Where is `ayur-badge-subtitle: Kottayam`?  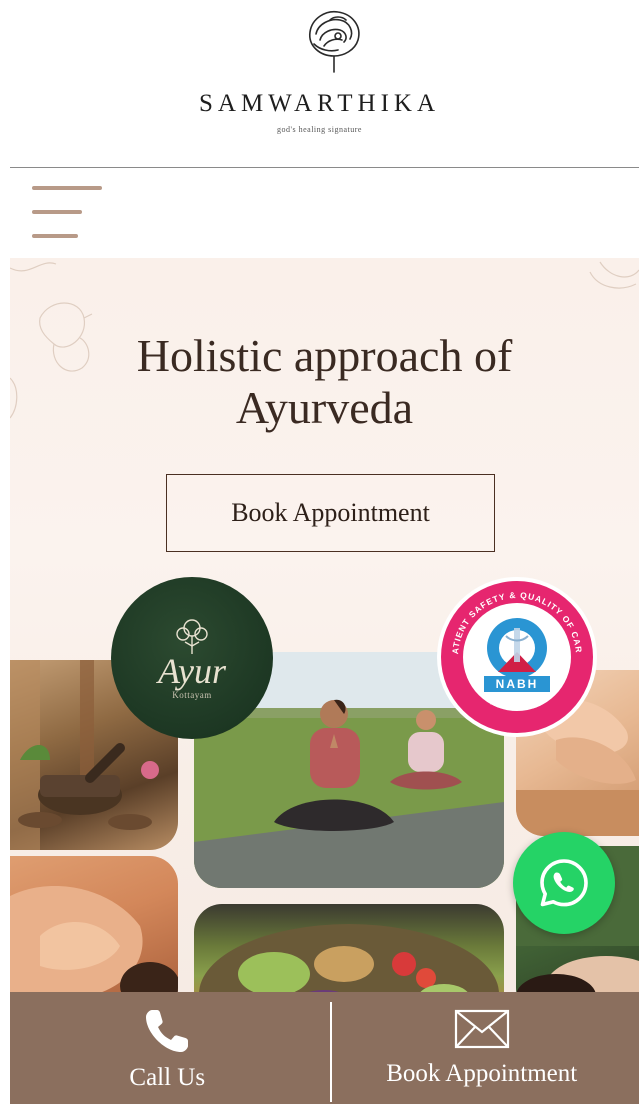
ayur-badge-subtitle: Kottayam is located at coordinates (192, 695).